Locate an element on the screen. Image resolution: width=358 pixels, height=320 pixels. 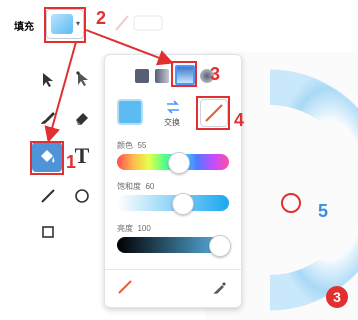
annotation-number-2: 2 is located at coordinates (101, 18).